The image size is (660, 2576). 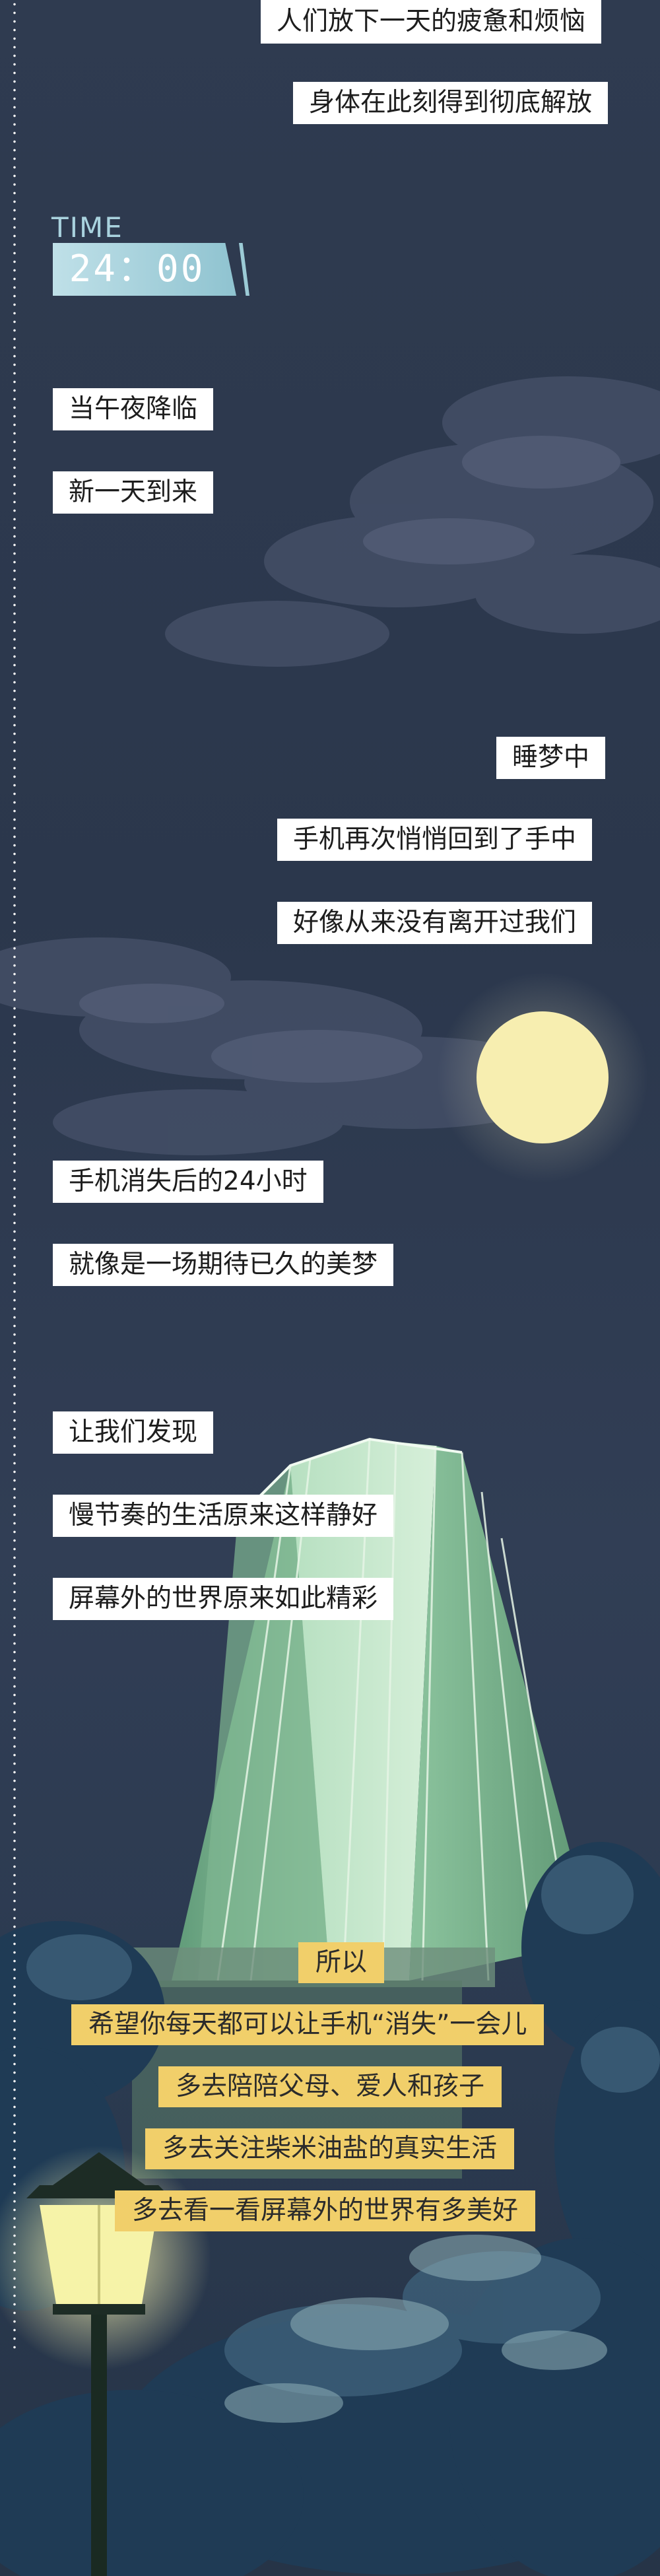 What do you see at coordinates (551, 758) in the screenshot?
I see `caption-dreaming: 睡梦中` at bounding box center [551, 758].